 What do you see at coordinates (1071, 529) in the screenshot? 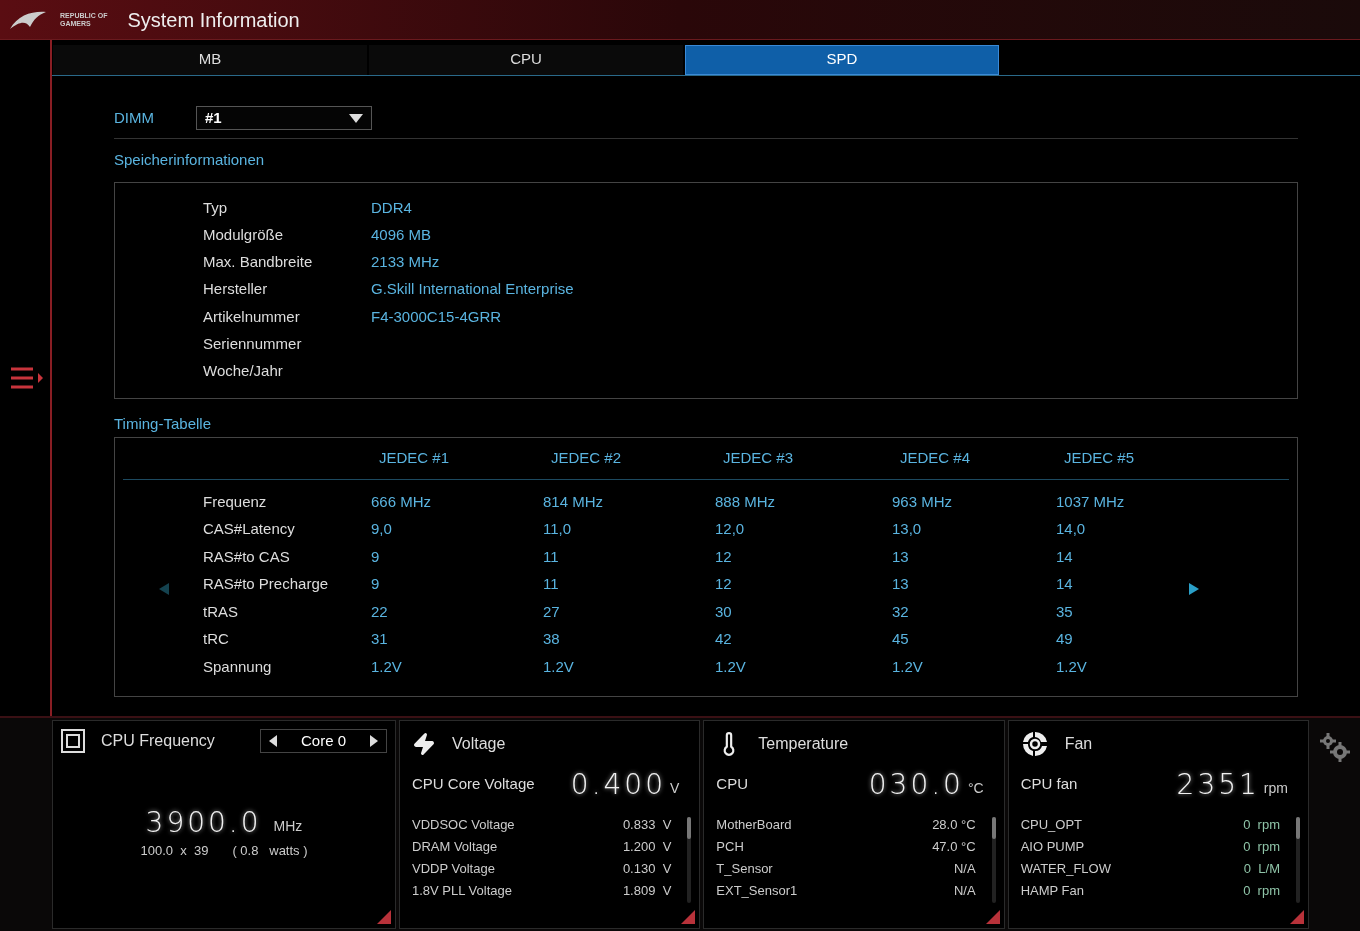
I see `table-cell-text: 14,0` at bounding box center [1071, 529].